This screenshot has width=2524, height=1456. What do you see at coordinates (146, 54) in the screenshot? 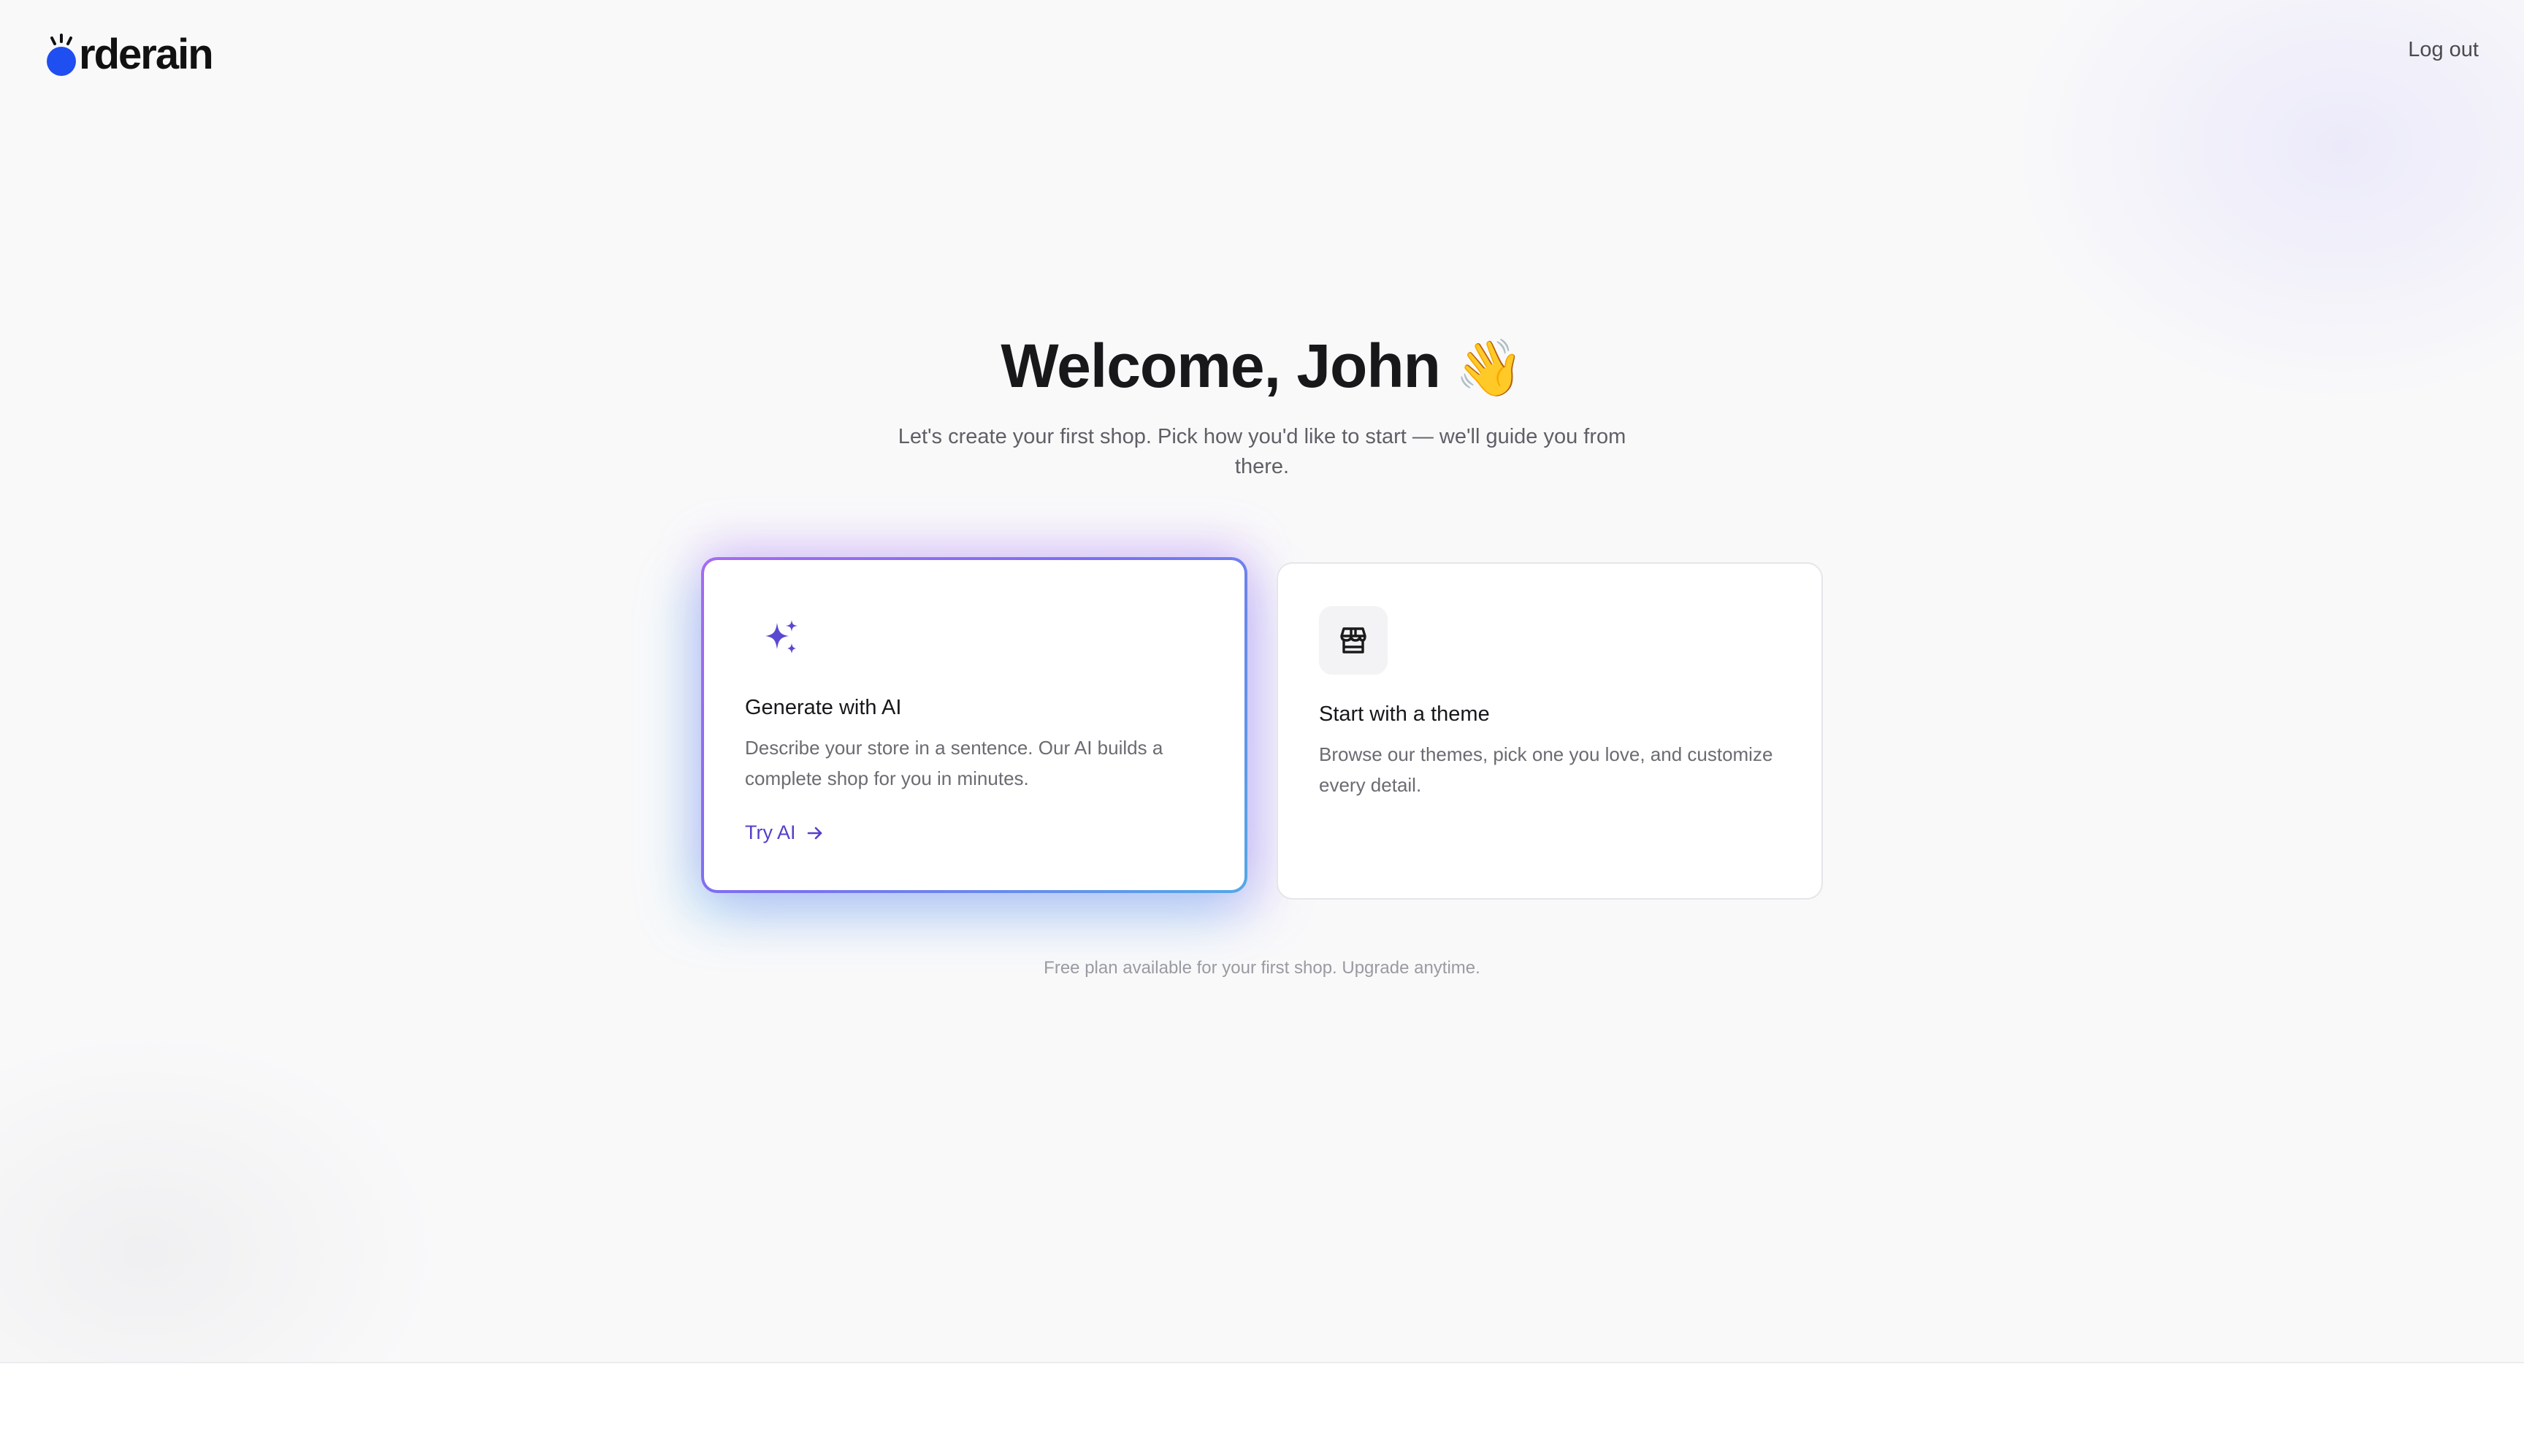
I see `logo-text: rderain` at bounding box center [146, 54].